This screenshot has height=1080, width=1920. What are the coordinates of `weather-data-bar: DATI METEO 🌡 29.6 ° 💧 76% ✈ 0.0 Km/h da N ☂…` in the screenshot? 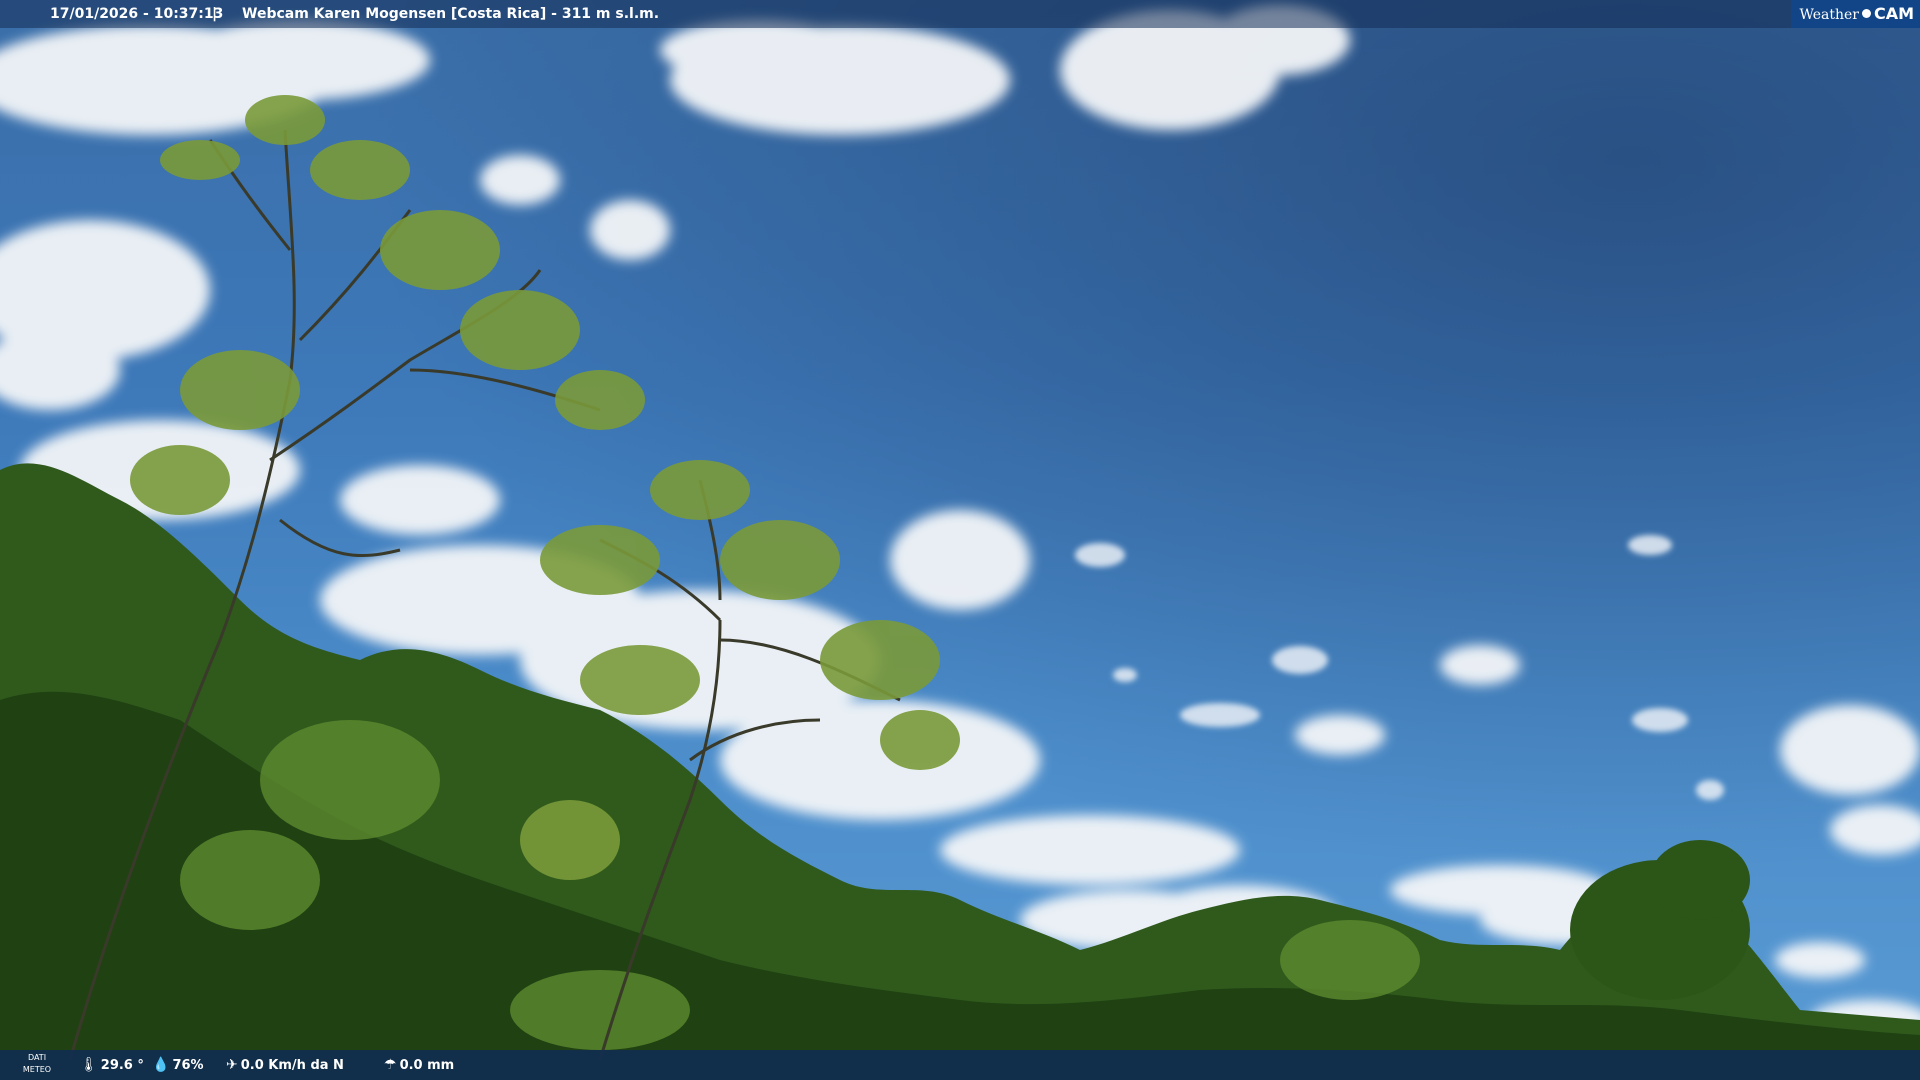 It's located at (960, 1065).